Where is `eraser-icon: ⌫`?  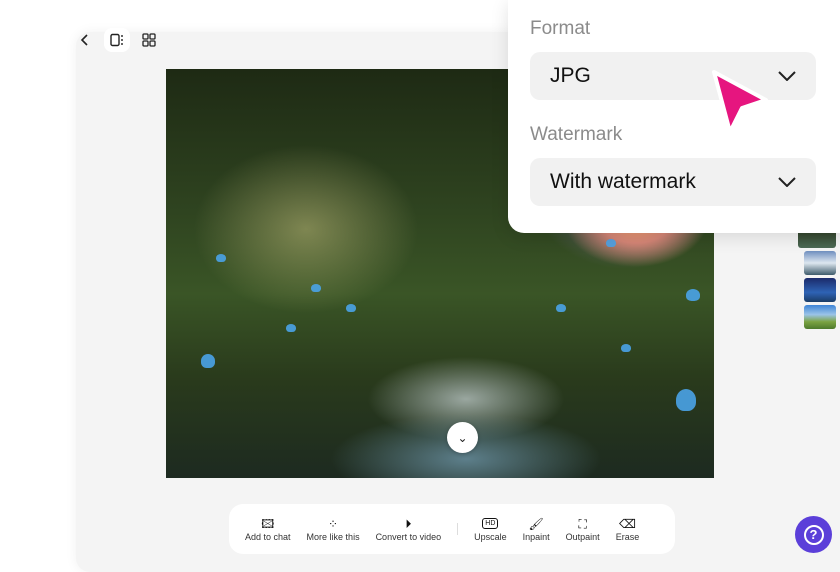 eraser-icon: ⌫ is located at coordinates (627, 524).